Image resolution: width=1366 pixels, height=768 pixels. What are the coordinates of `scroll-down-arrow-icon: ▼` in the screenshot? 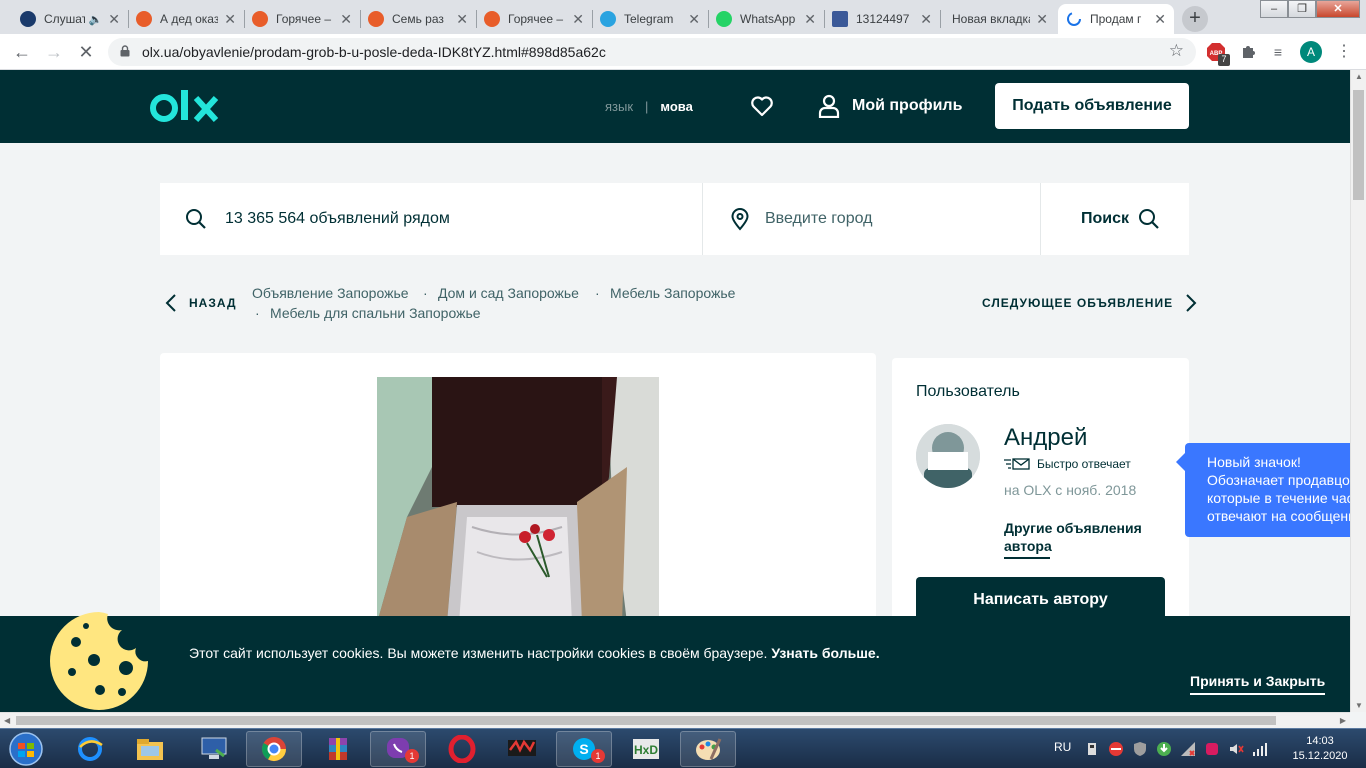 It's located at (1359, 705).